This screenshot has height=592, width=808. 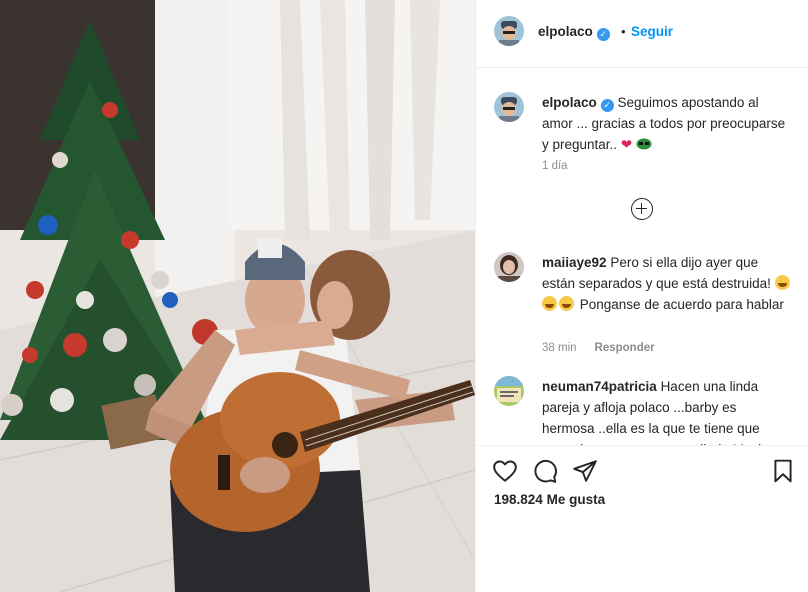 I want to click on post-actions-bar: 198.824 Me gusta, so click(x=642, y=518).